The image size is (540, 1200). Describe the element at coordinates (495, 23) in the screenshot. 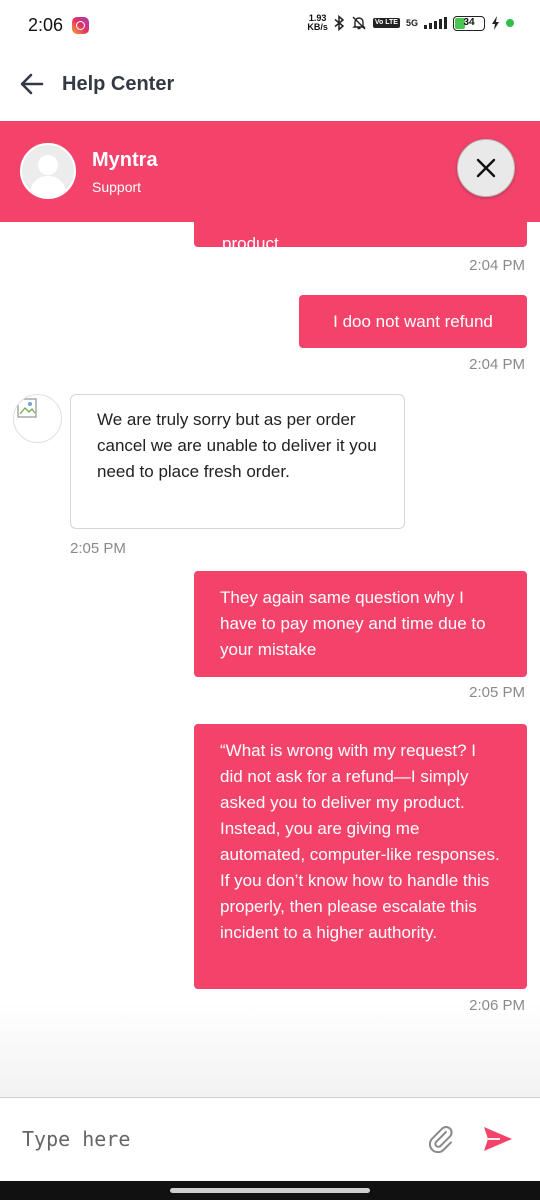

I see `charging-icon` at that location.